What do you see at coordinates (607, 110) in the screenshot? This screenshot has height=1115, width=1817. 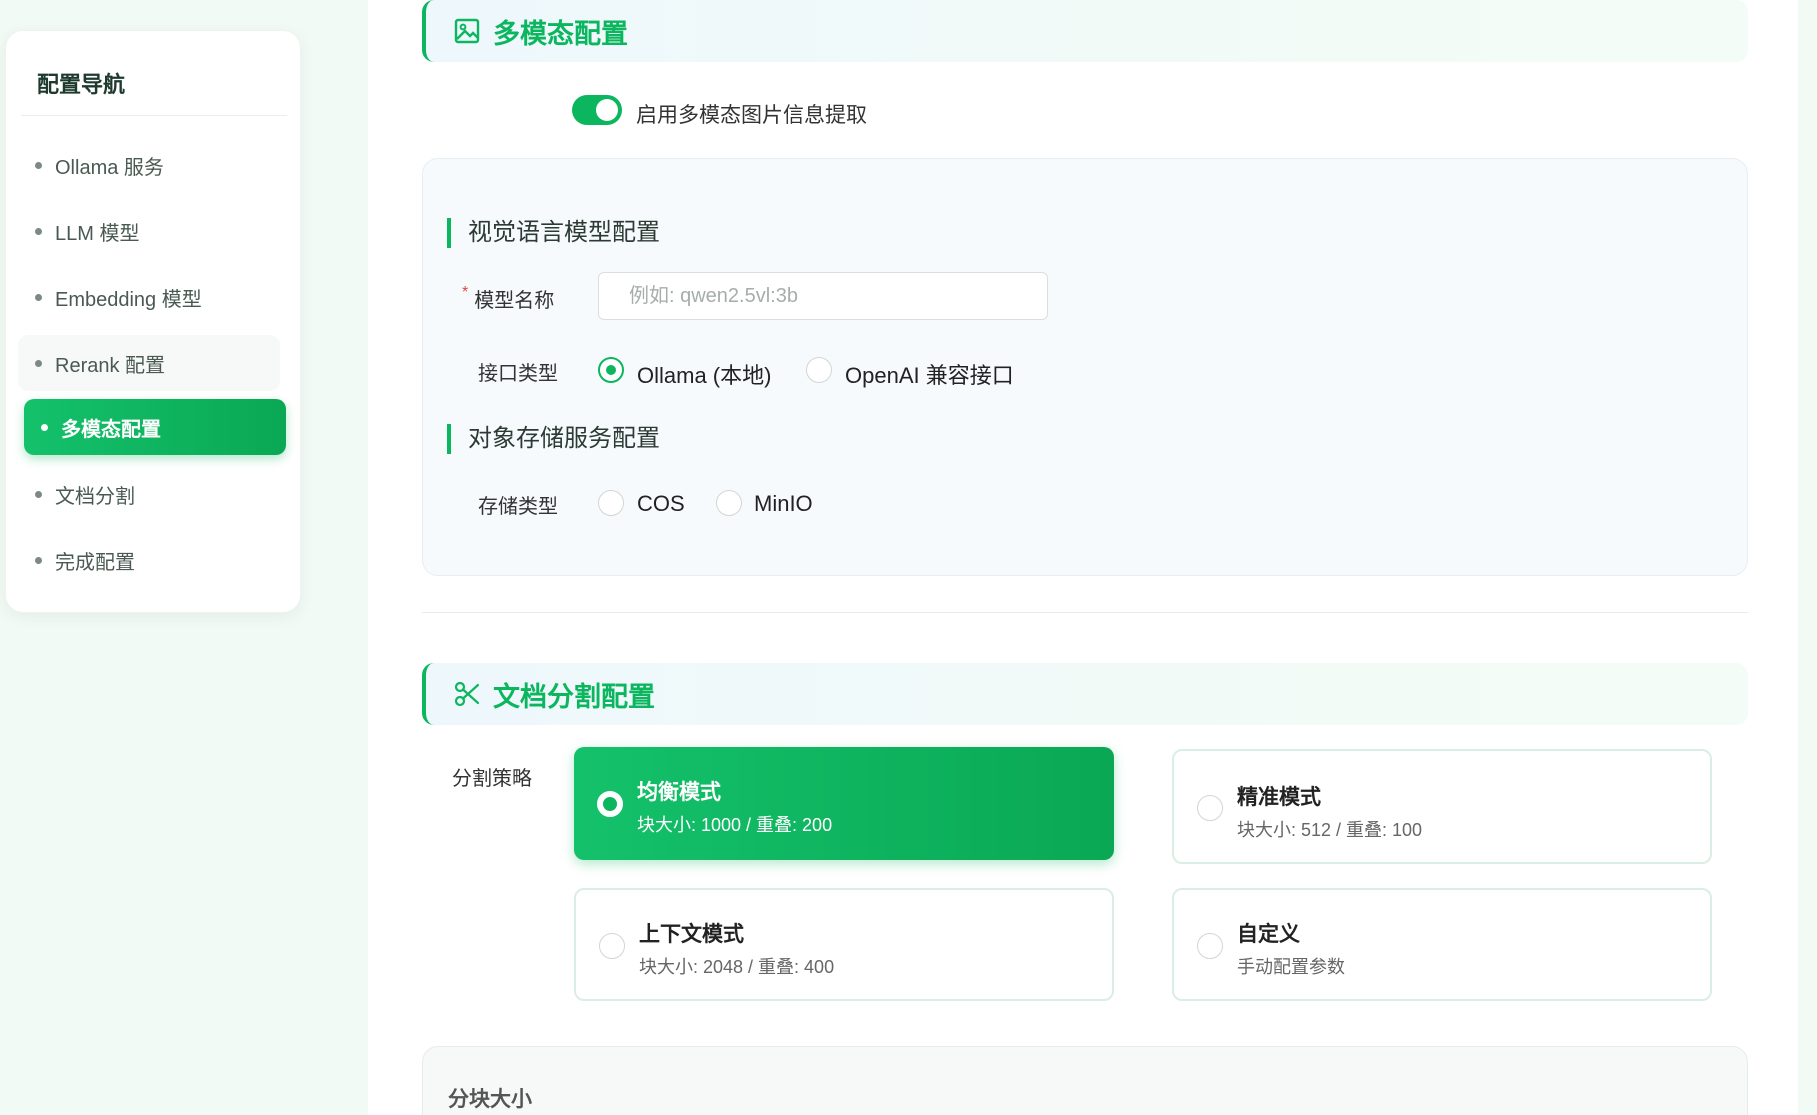 I see `toggle-knob` at bounding box center [607, 110].